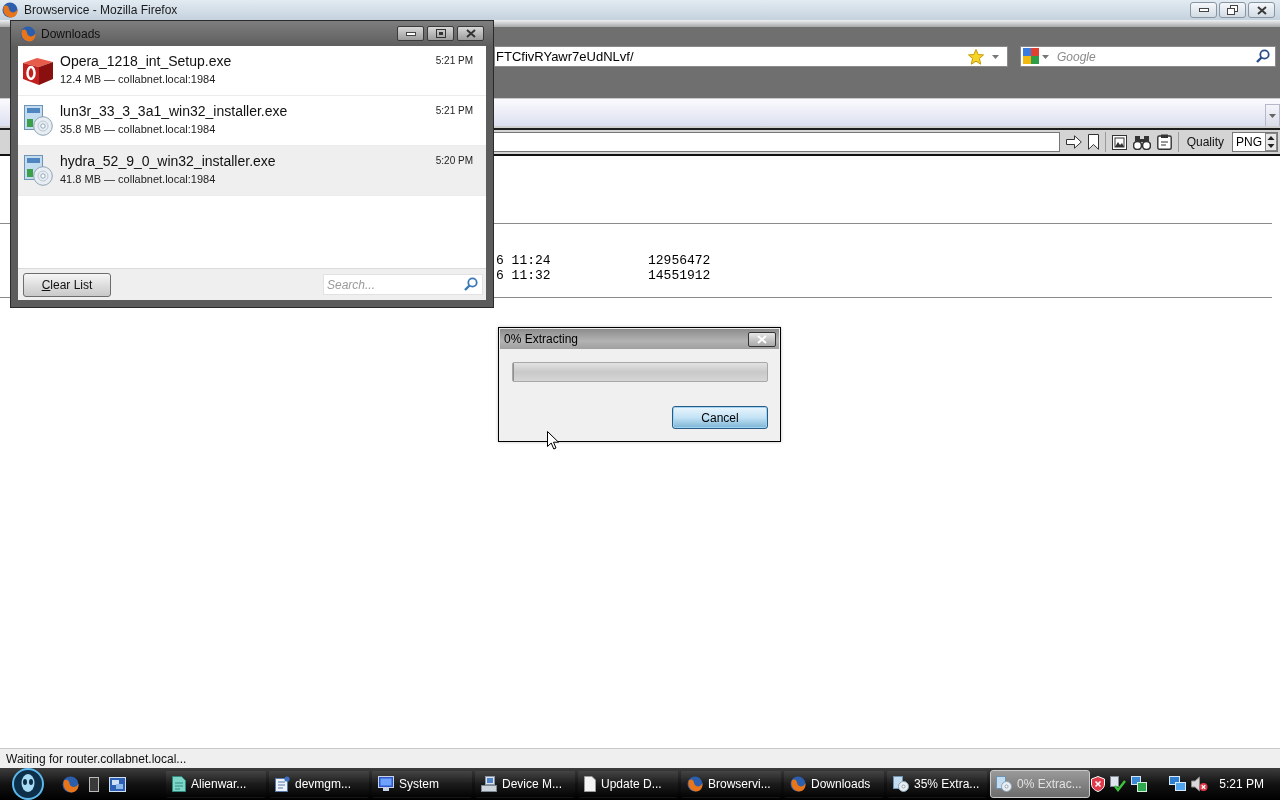 Image resolution: width=1280 pixels, height=800 pixels. I want to click on search-field: Google, so click(1148, 56).